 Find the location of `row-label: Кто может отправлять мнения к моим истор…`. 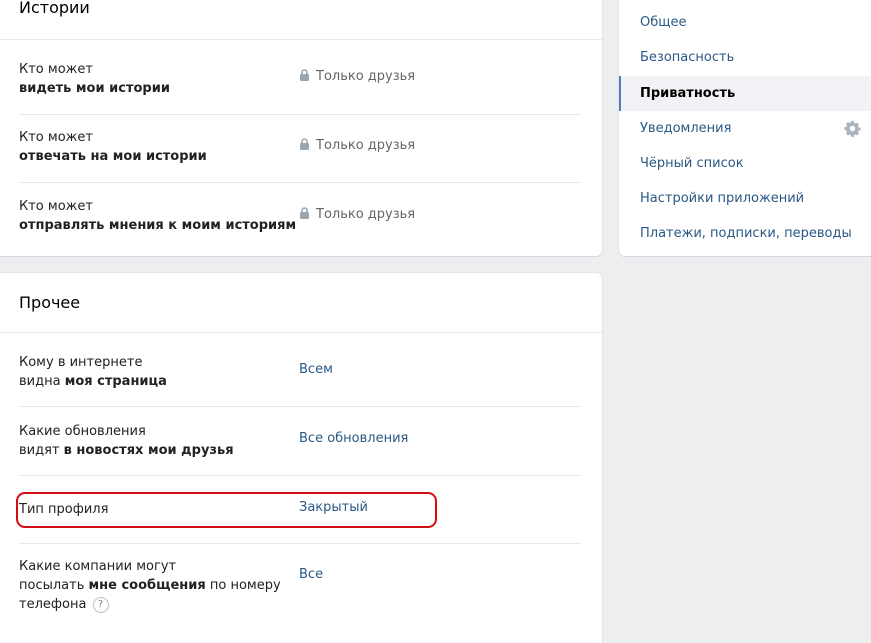

row-label: Кто может отправлять мнения к моим истор… is located at coordinates (158, 216).